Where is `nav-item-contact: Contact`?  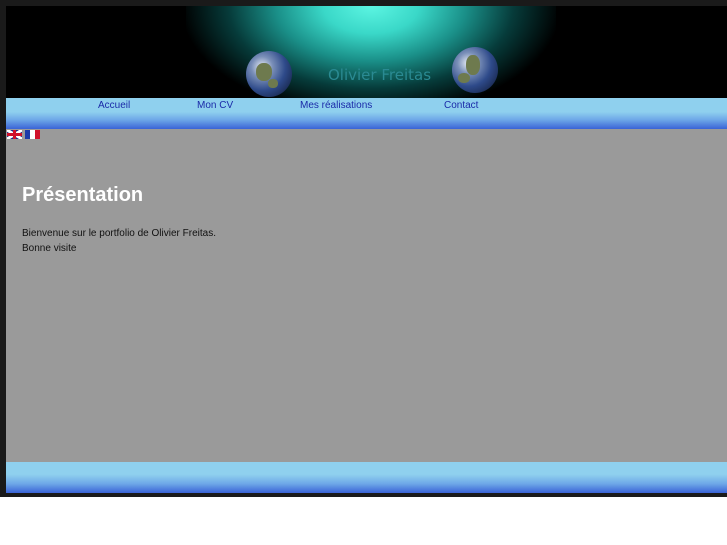
nav-item-contact: Contact is located at coordinates (461, 105).